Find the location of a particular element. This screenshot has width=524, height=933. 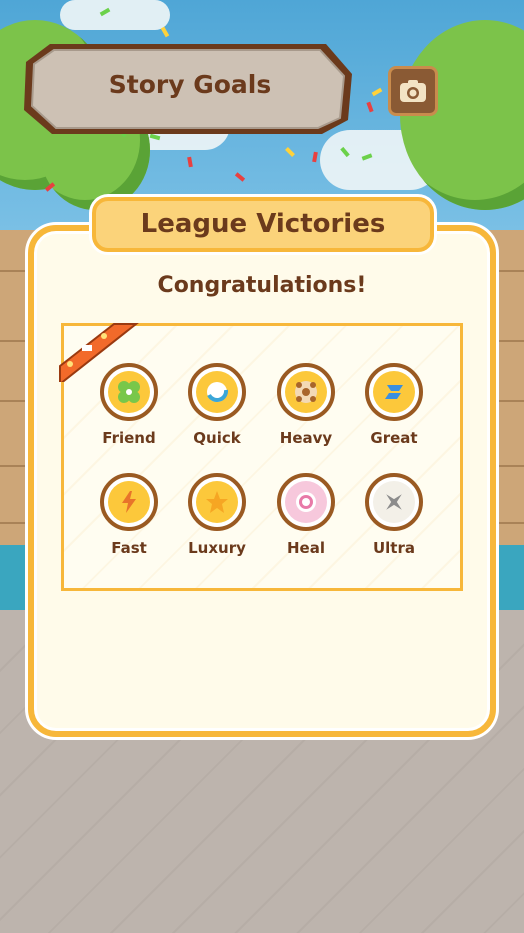

medal-luxury: Luxury is located at coordinates (217, 515).